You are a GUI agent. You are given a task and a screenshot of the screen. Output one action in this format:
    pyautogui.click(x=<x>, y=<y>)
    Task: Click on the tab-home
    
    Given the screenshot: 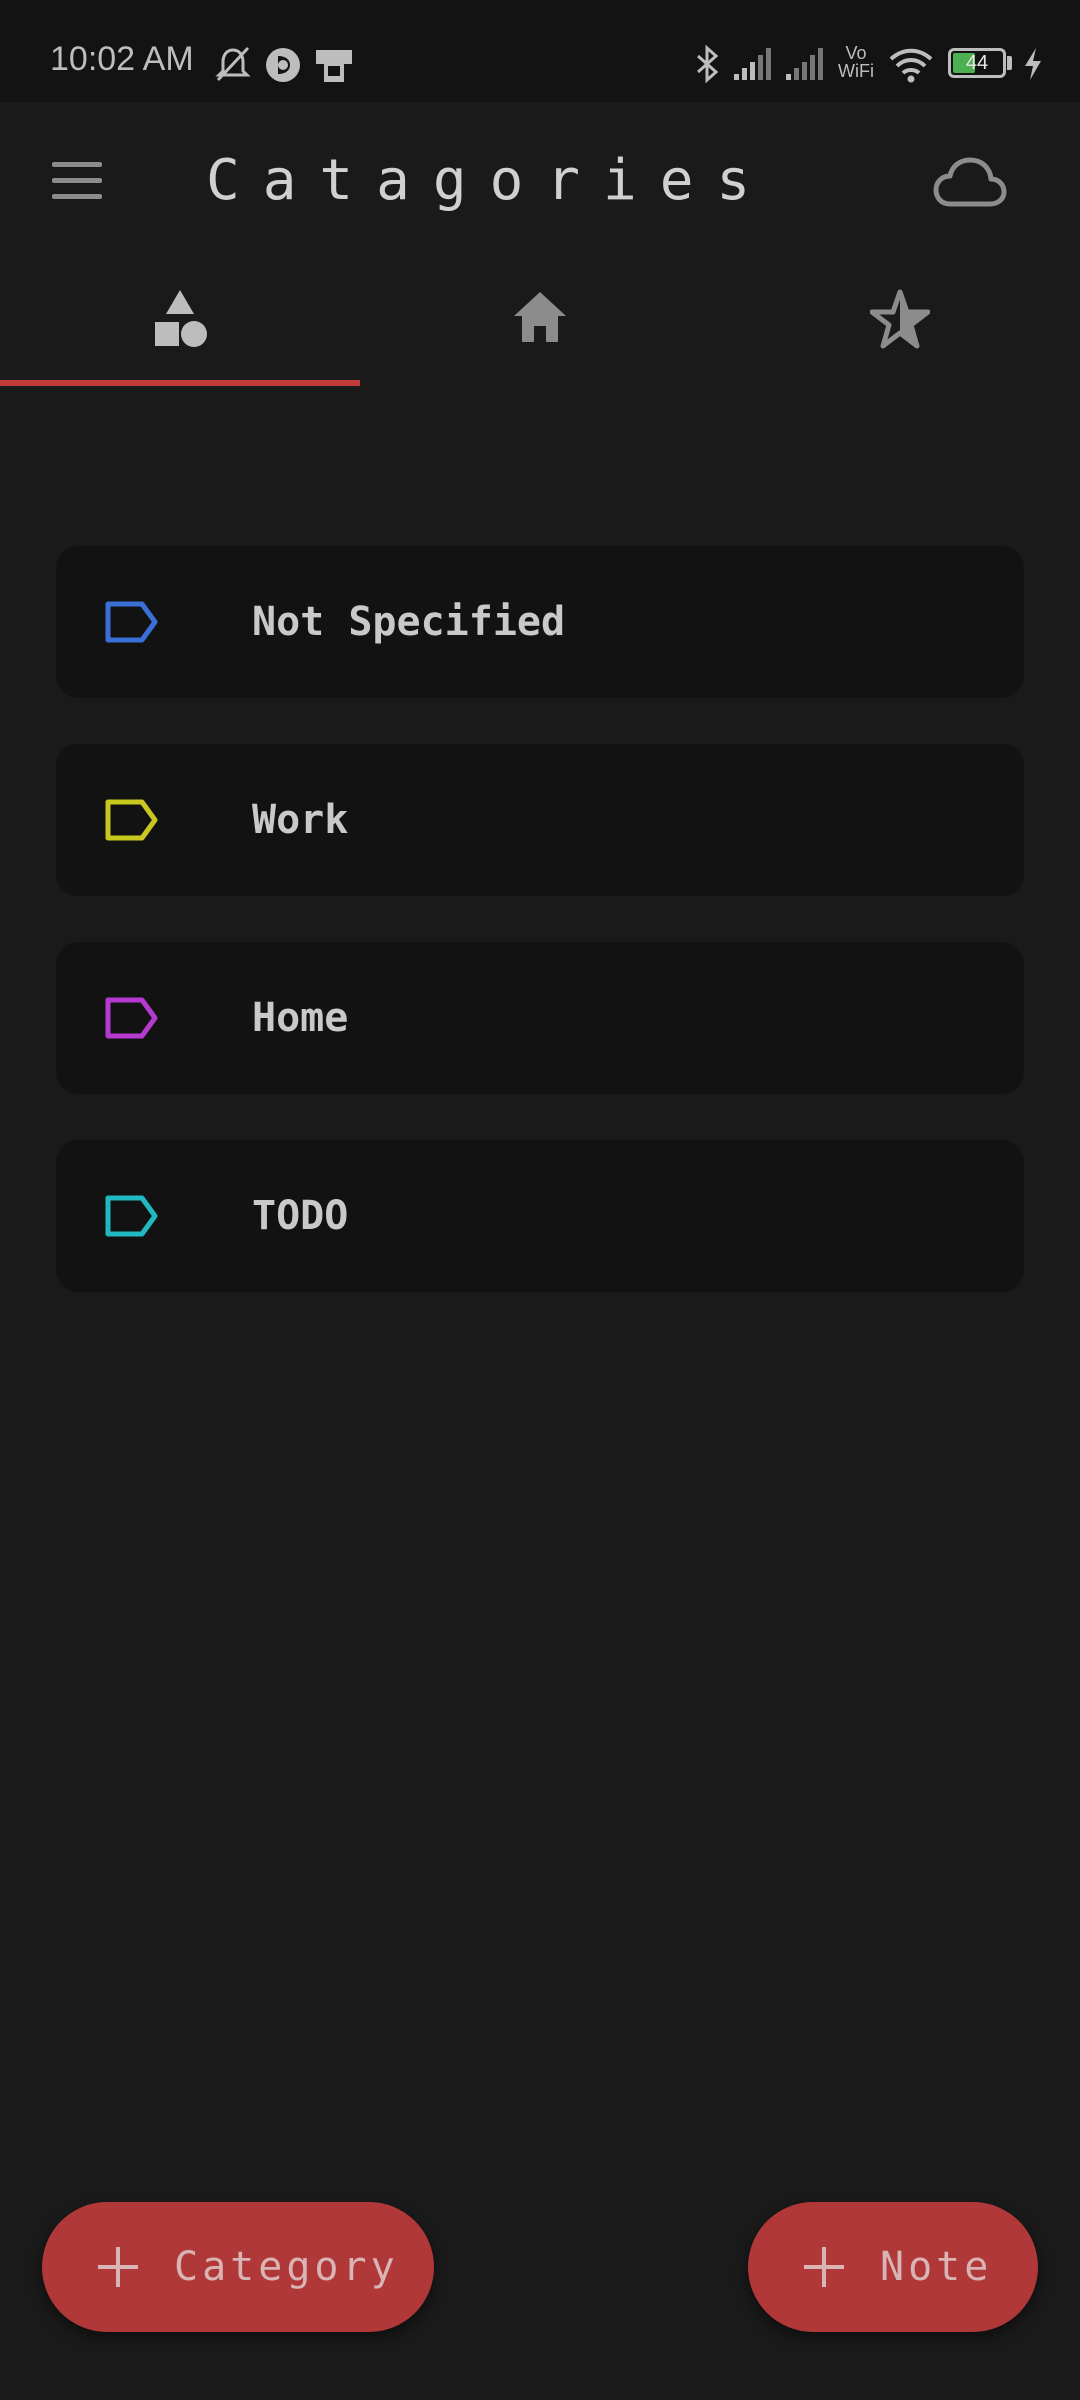 What is the action you would take?
    pyautogui.click(x=540, y=326)
    